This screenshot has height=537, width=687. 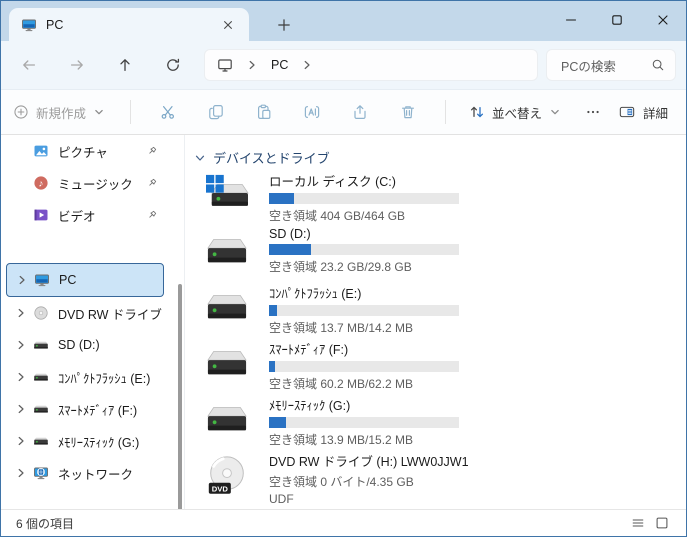 I want to click on free-space-label: 空き領域 404 GB/464 GB, so click(x=337, y=216).